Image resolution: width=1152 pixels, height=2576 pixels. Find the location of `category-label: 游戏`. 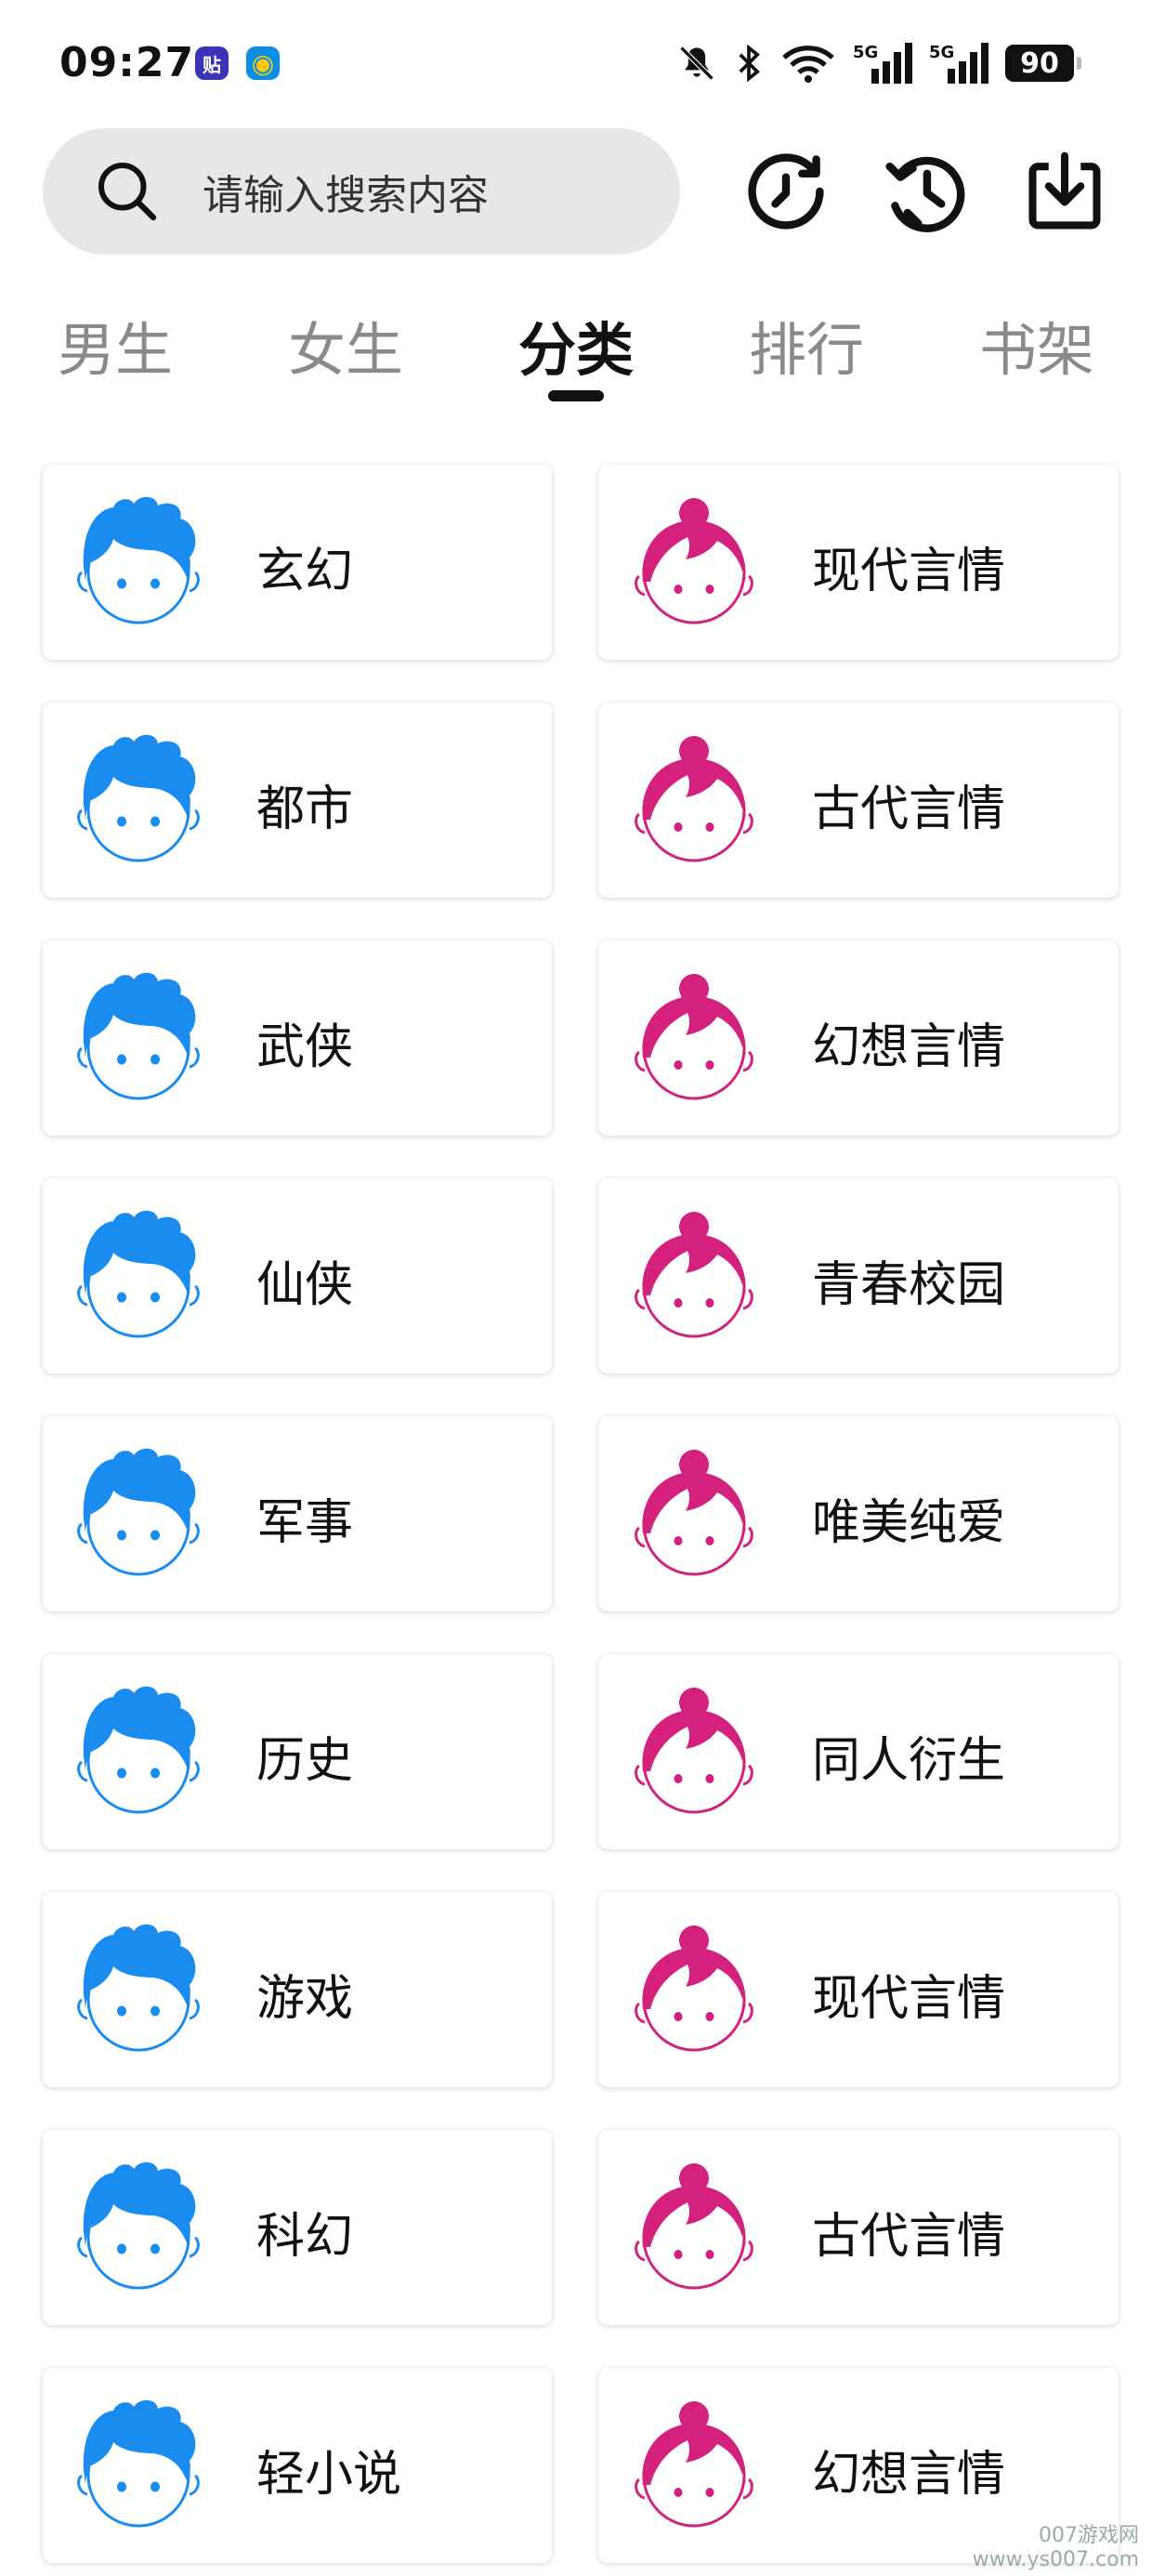

category-label: 游戏 is located at coordinates (305, 1999).